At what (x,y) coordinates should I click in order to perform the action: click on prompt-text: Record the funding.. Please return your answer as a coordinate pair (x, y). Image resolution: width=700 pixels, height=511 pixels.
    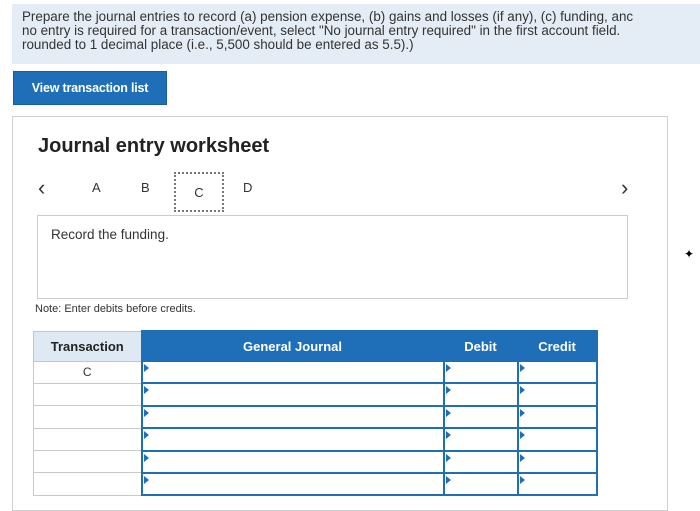
    Looking at the image, I should click on (110, 234).